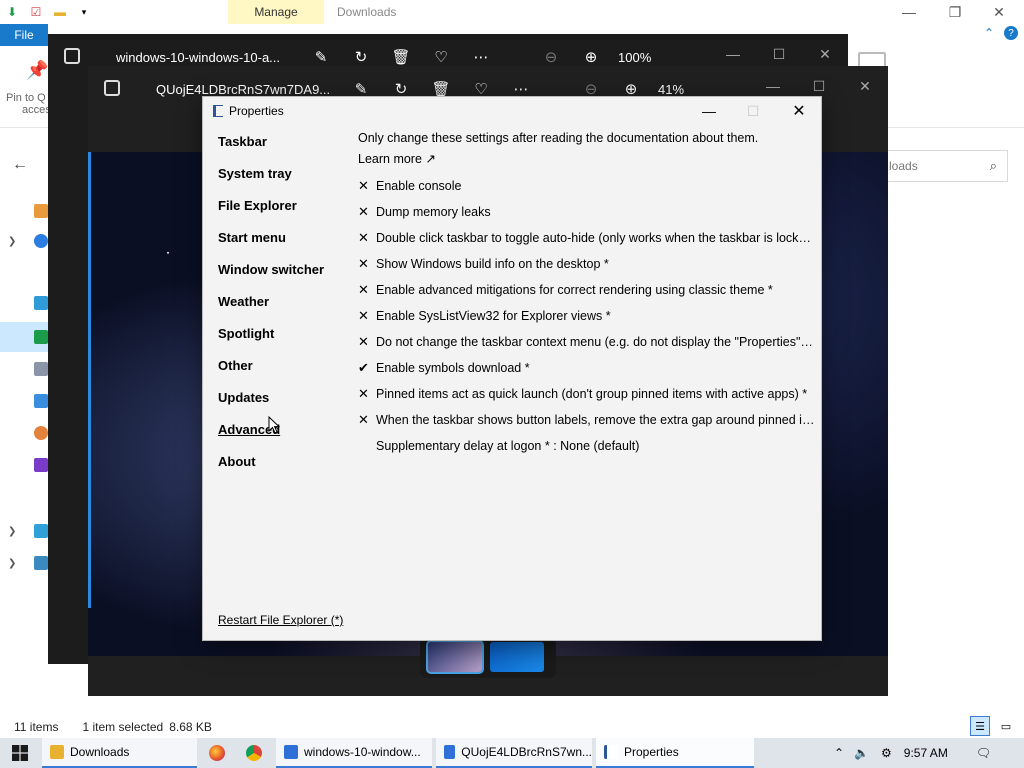  What do you see at coordinates (865, 86) in the screenshot?
I see `photos-front-close-button: ✕` at bounding box center [865, 86].